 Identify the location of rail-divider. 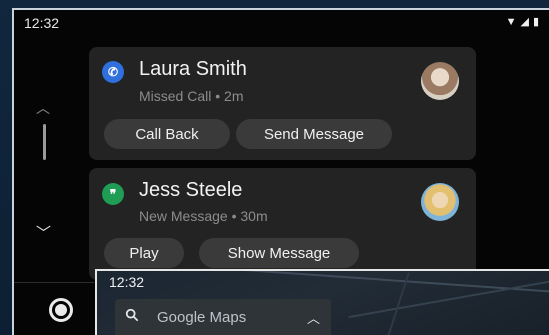
(54, 282).